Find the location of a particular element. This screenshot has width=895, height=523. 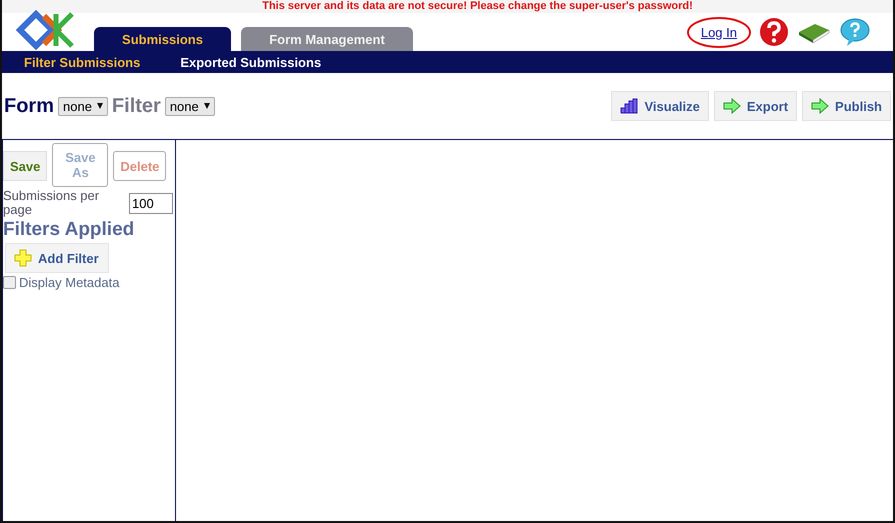

speech-bubble-help-icon is located at coordinates (855, 32).